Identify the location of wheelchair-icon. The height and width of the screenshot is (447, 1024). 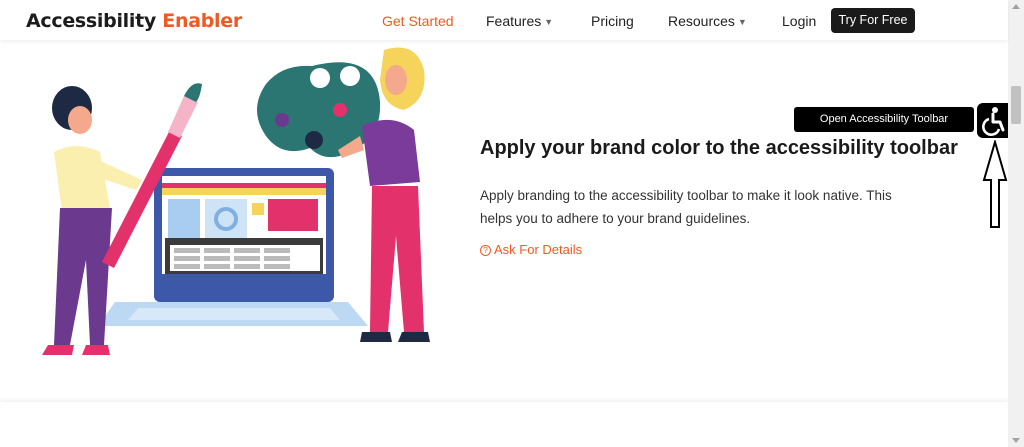
(993, 121).